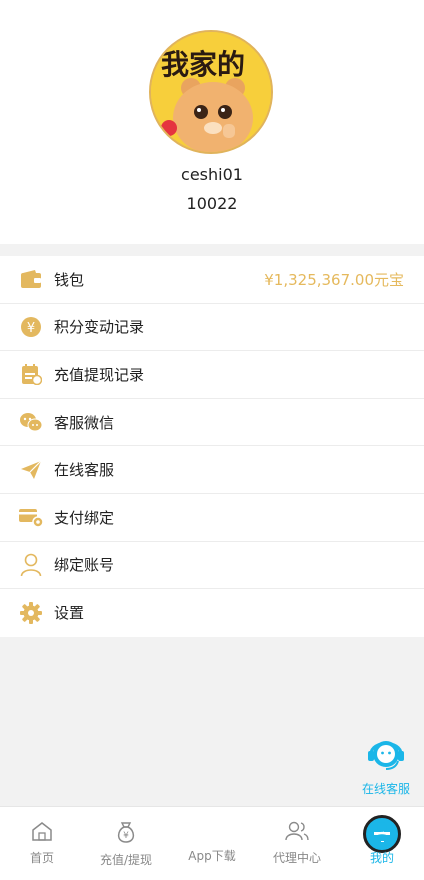  Describe the element at coordinates (69, 613) in the screenshot. I see `menu-label: 设置` at that location.